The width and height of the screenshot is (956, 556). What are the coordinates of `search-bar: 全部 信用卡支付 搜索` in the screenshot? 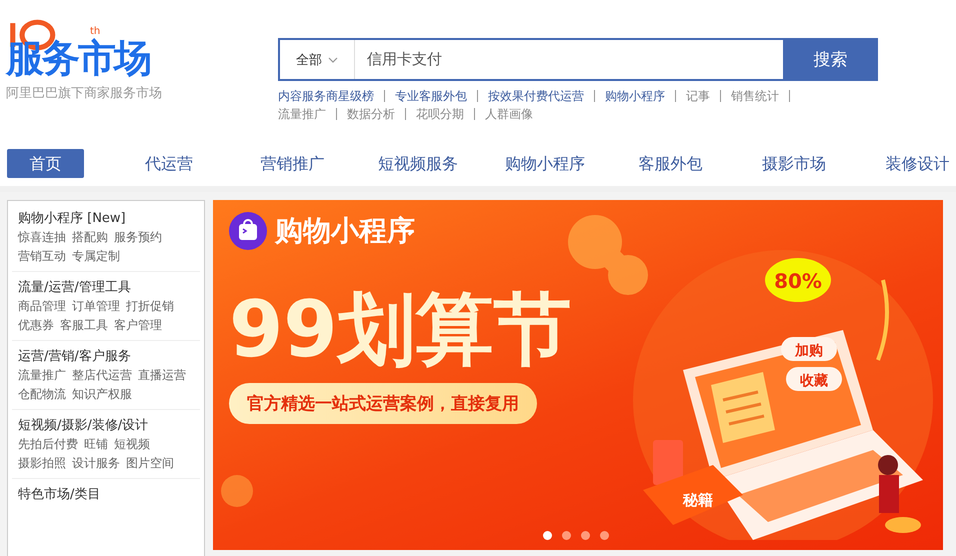 It's located at (578, 59).